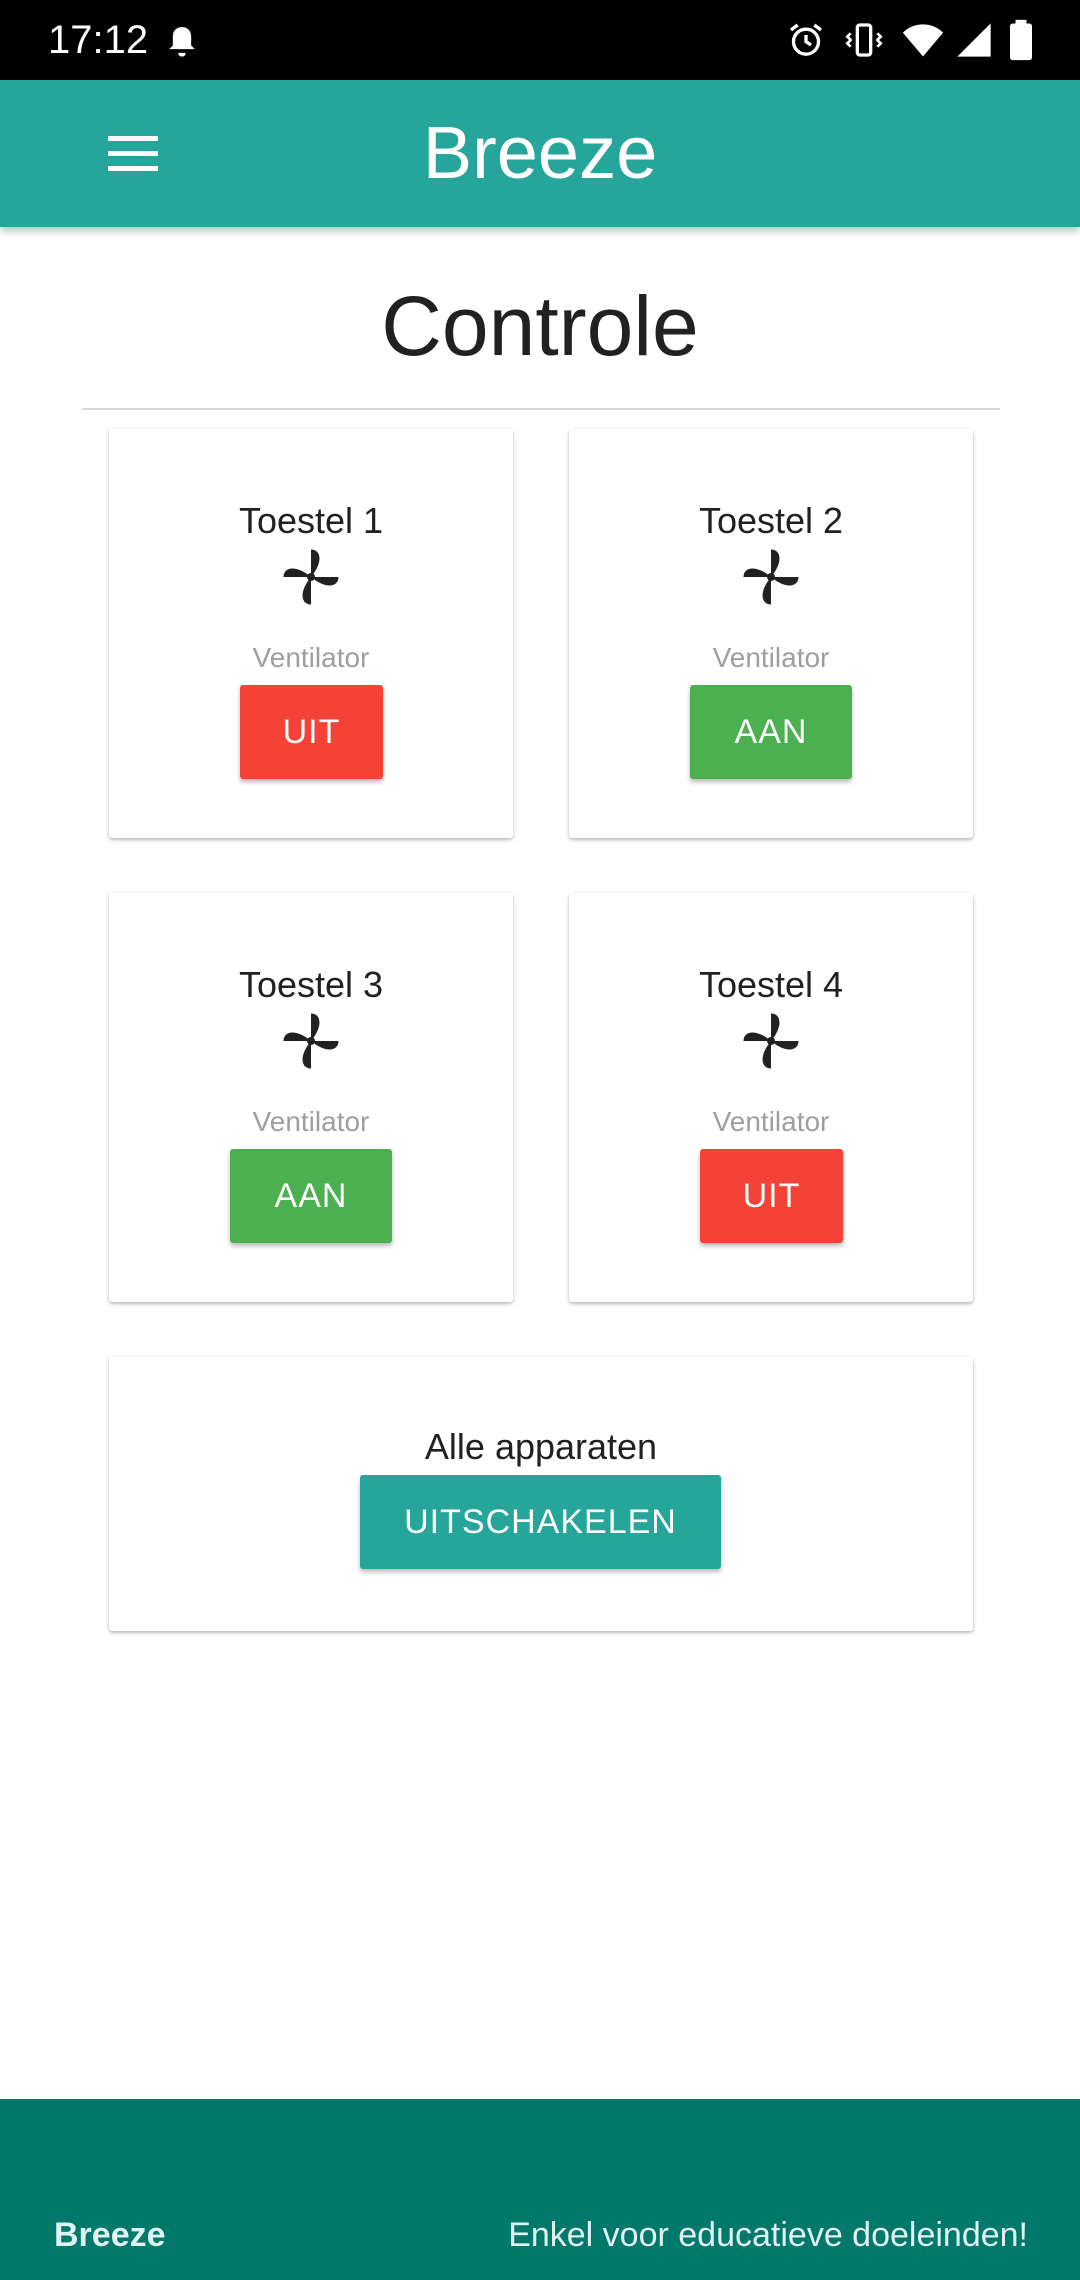 The width and height of the screenshot is (1080, 2280). What do you see at coordinates (541, 409) in the screenshot?
I see `divider` at bounding box center [541, 409].